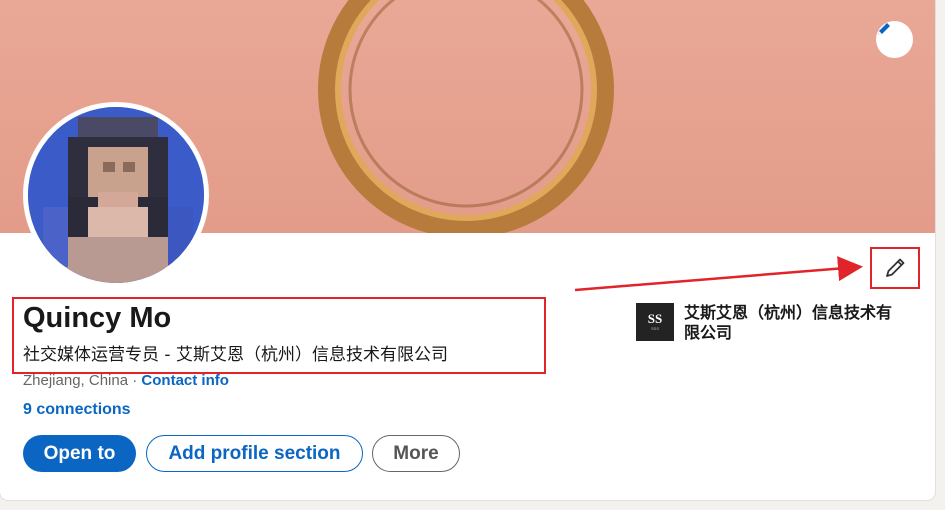  Describe the element at coordinates (235, 355) in the screenshot. I see `profile-headline: 社交媒体运营专员 - 艾斯艾恩（杭州）信息技术有限公司` at that location.